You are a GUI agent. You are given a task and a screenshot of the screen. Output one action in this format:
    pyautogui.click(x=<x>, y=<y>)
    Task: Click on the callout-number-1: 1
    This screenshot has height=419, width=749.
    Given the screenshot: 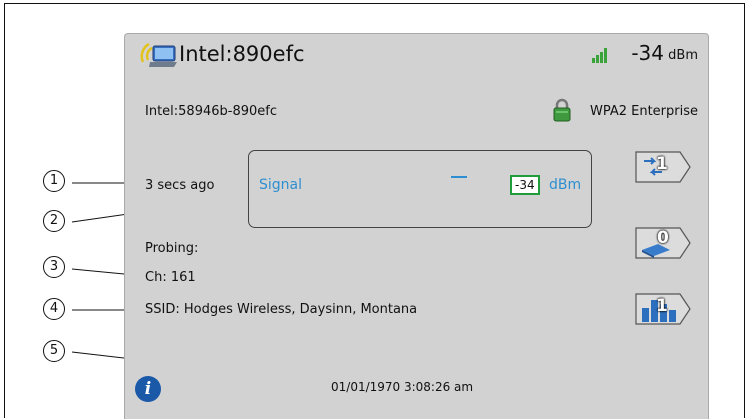 What is the action you would take?
    pyautogui.click(x=54, y=181)
    